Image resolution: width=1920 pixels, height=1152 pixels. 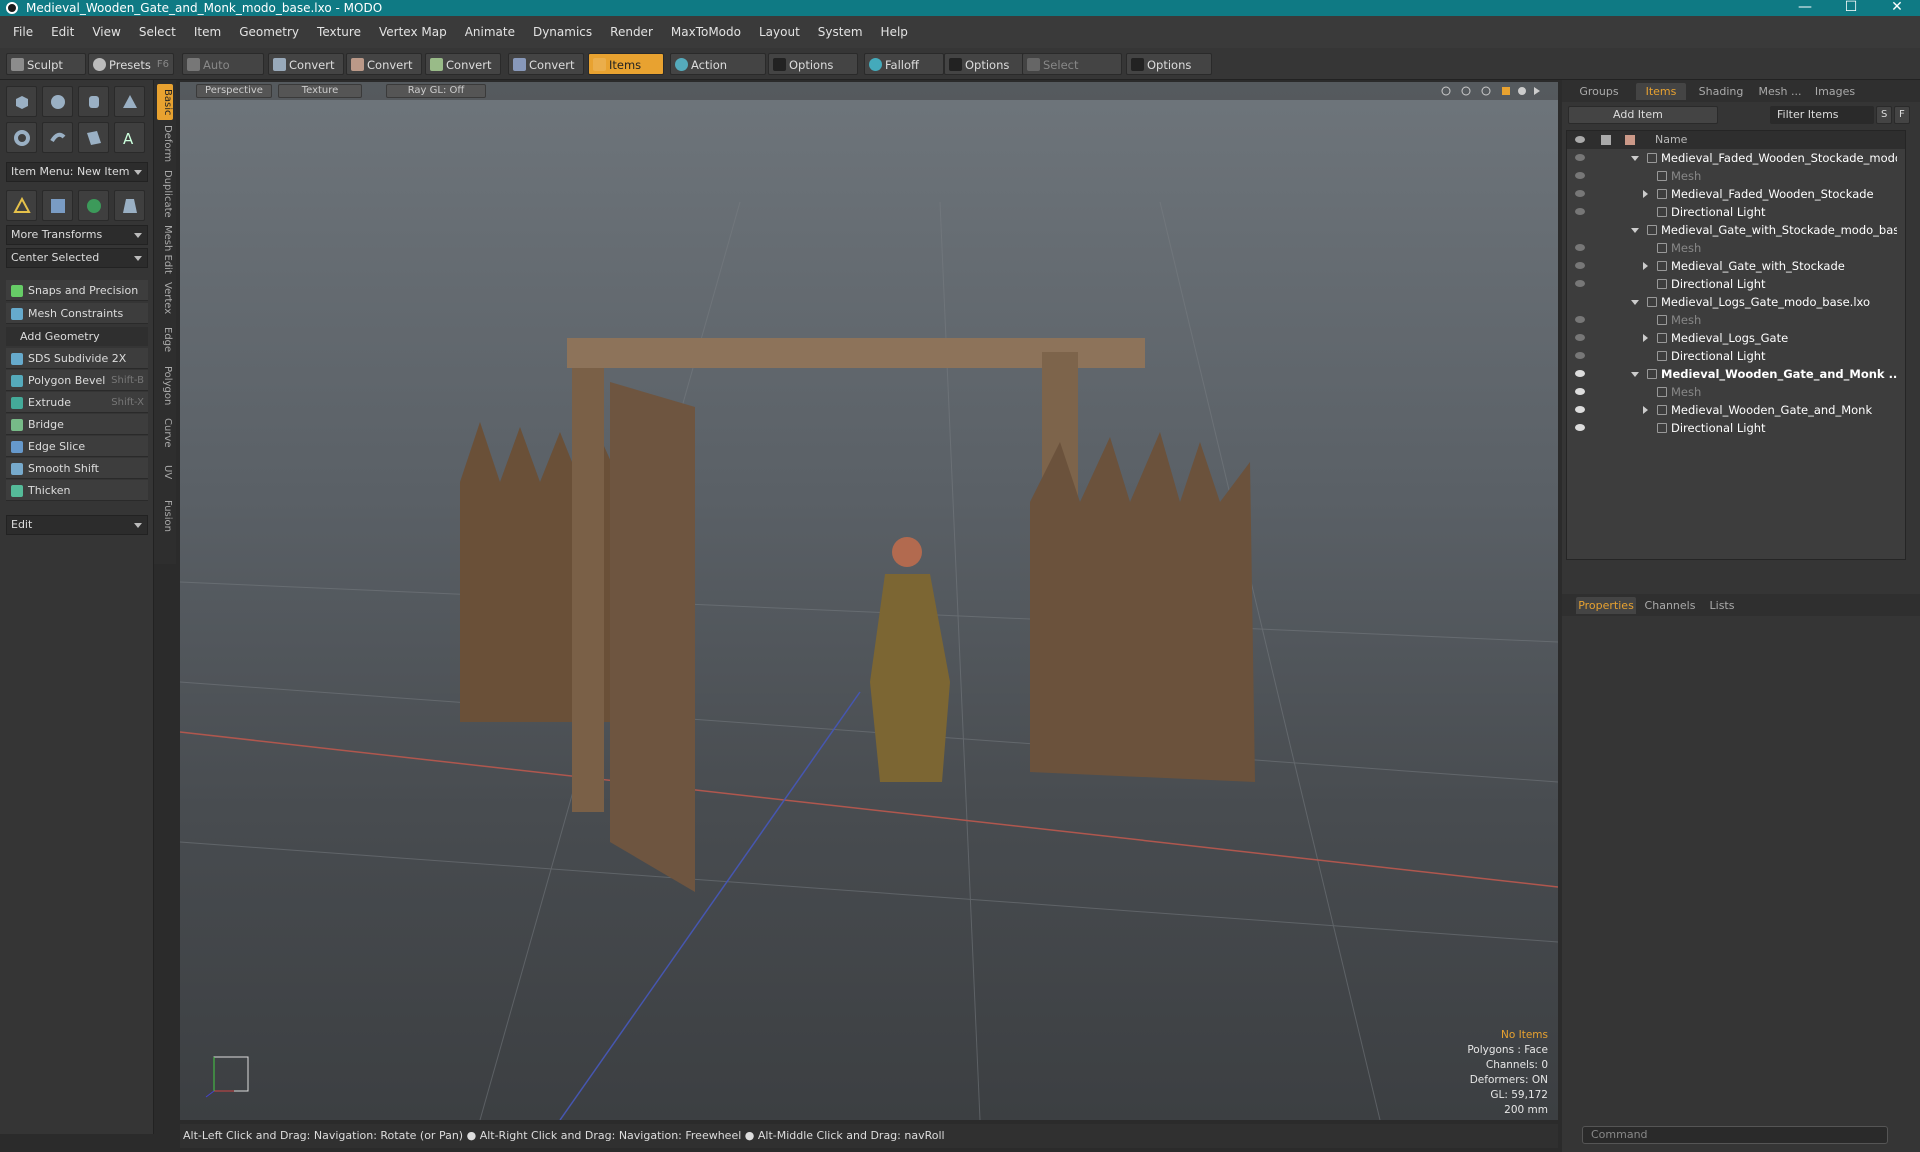 What do you see at coordinates (413, 32) in the screenshot?
I see `menu-item-vertex-map: Vertex Map` at bounding box center [413, 32].